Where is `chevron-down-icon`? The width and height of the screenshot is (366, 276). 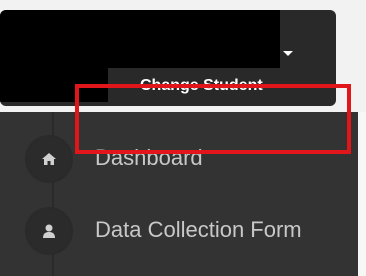
chevron-down-icon is located at coordinates (288, 53).